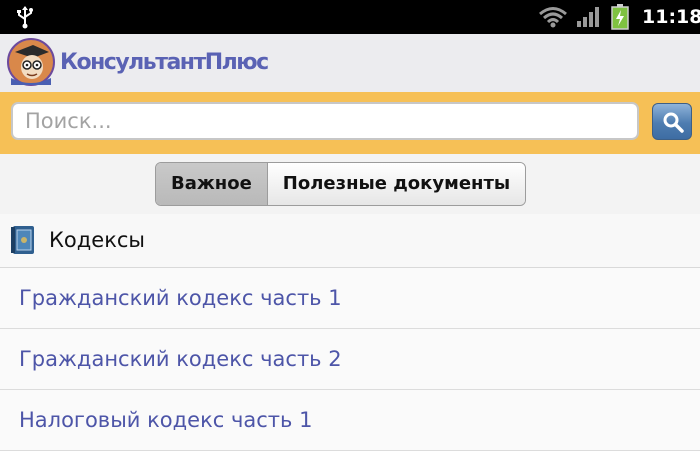  Describe the element at coordinates (25, 17) in the screenshot. I see `usb-icon` at that location.